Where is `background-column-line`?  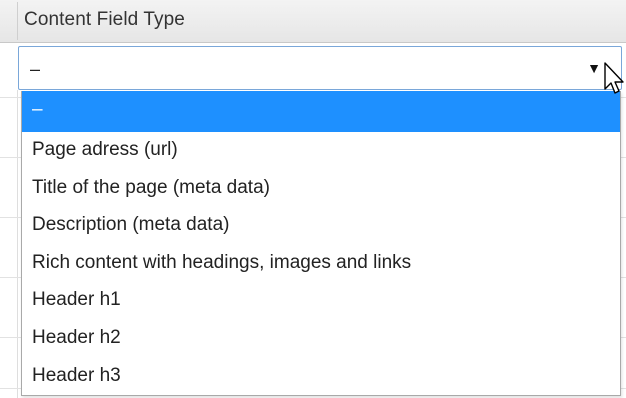
background-column-line is located at coordinates (17, 244).